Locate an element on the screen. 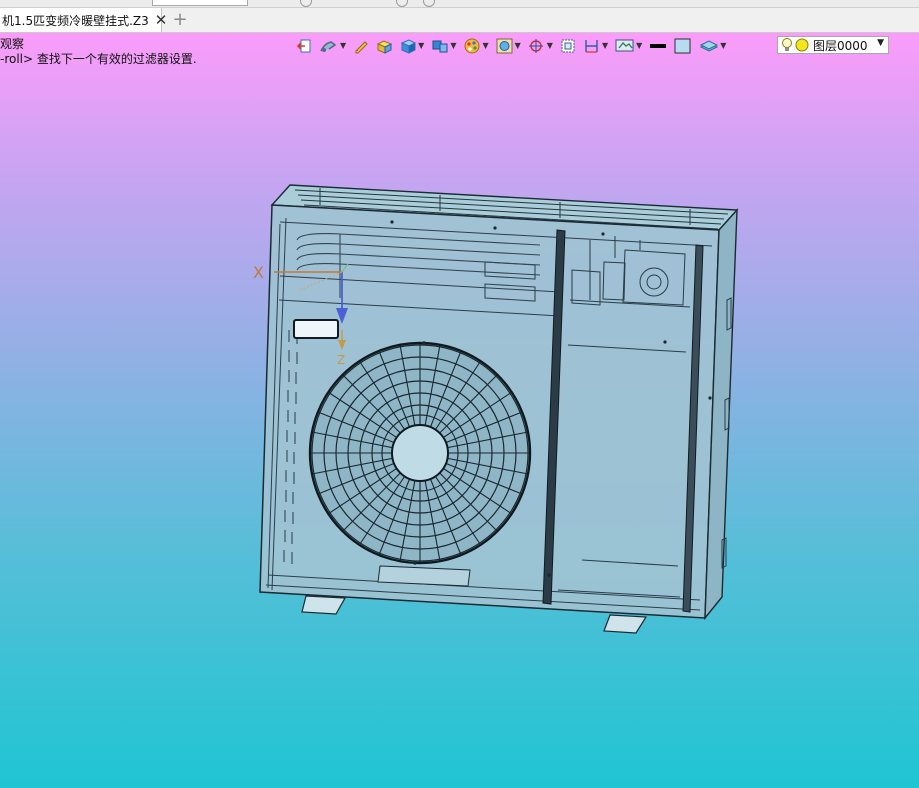  view-fit-icon: ▼ is located at coordinates (508, 46).